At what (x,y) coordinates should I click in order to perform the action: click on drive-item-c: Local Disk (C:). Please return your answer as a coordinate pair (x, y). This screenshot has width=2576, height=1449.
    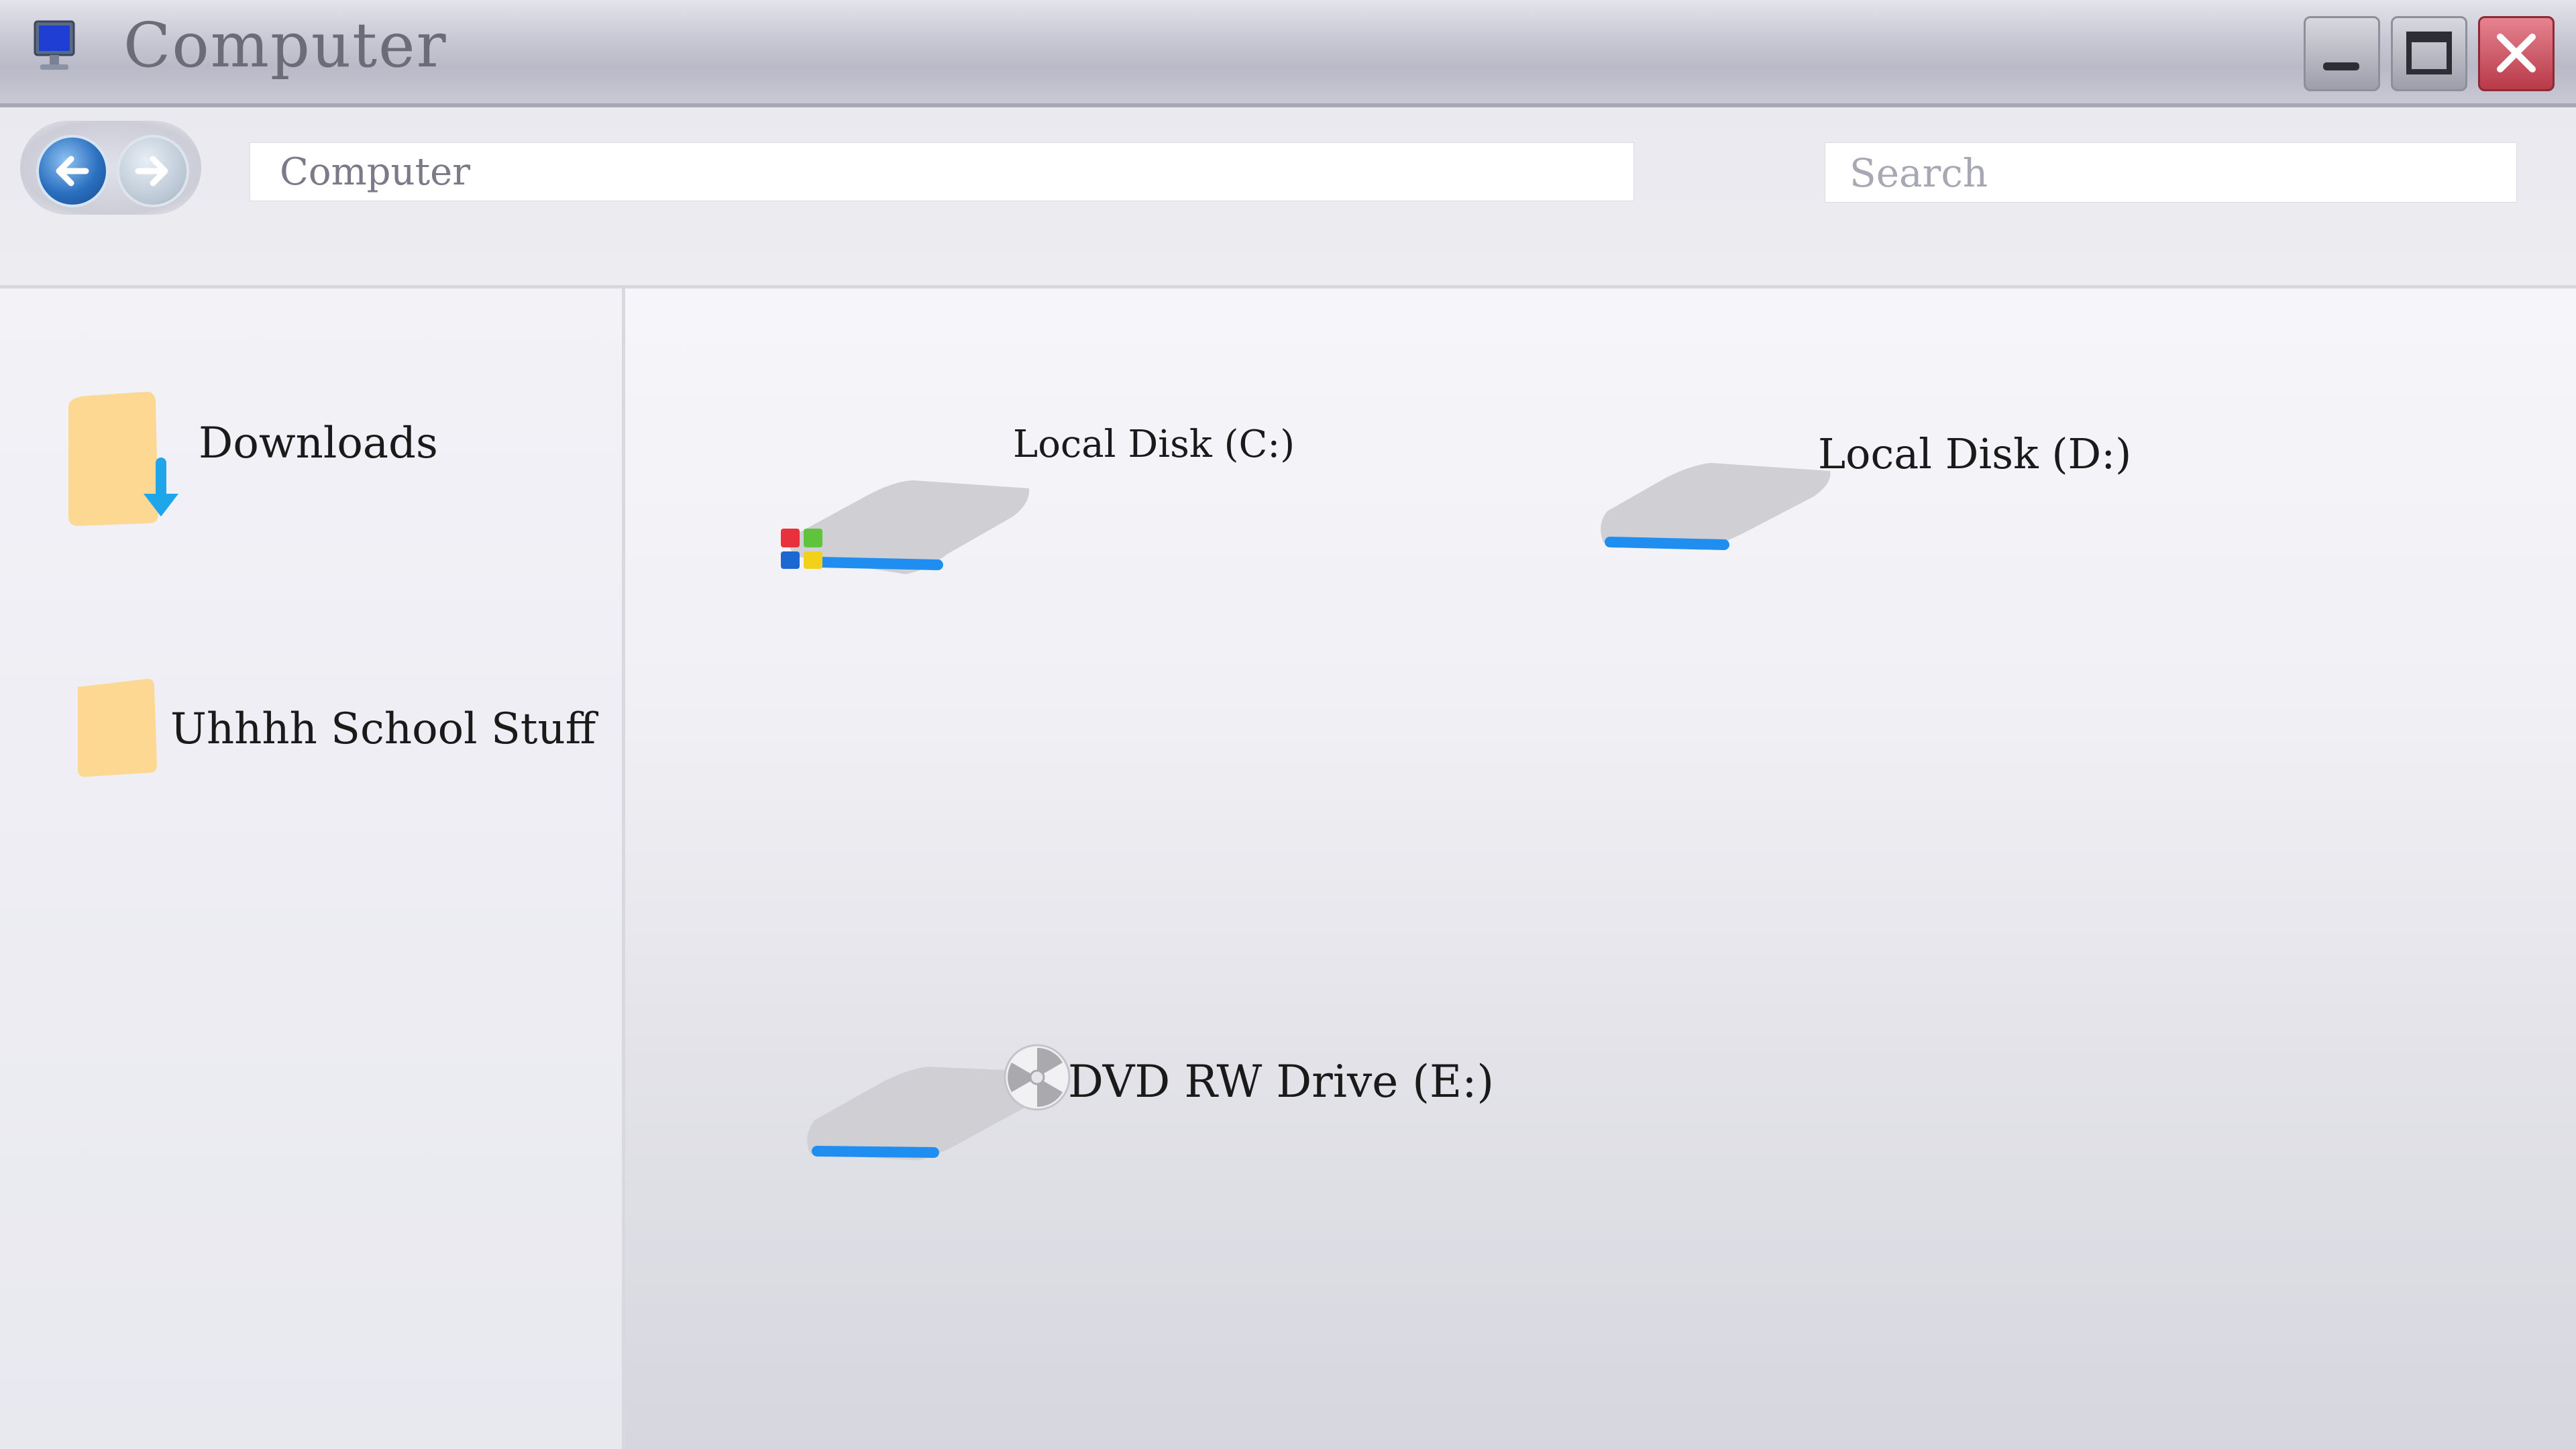
    Looking at the image, I should click on (1039, 503).